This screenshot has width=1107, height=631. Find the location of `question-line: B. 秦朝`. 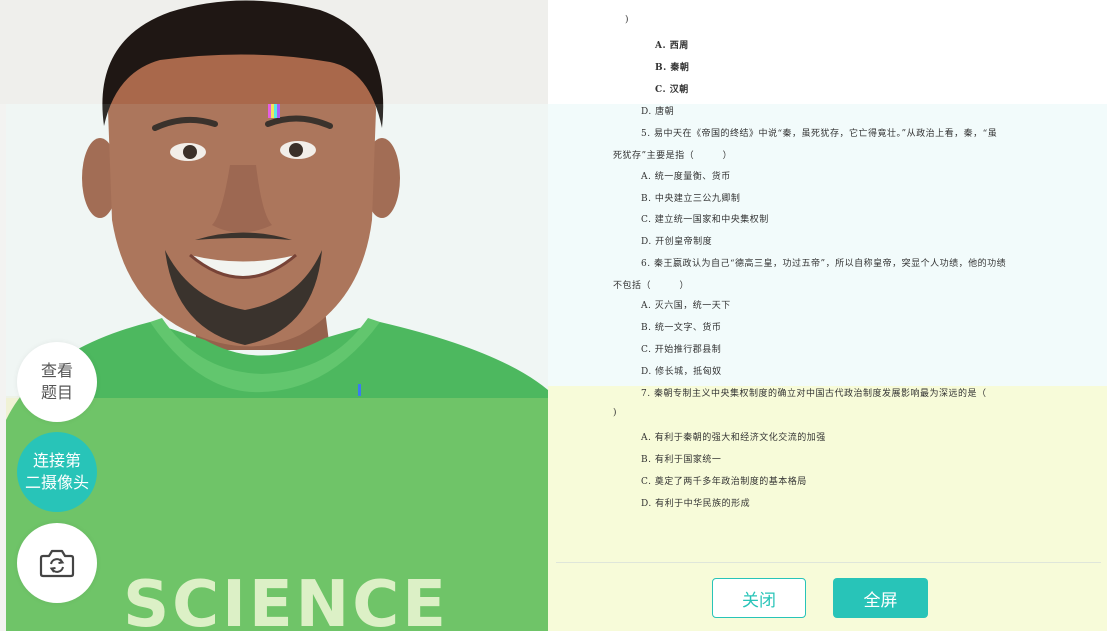

question-line: B. 秦朝 is located at coordinates (672, 68).